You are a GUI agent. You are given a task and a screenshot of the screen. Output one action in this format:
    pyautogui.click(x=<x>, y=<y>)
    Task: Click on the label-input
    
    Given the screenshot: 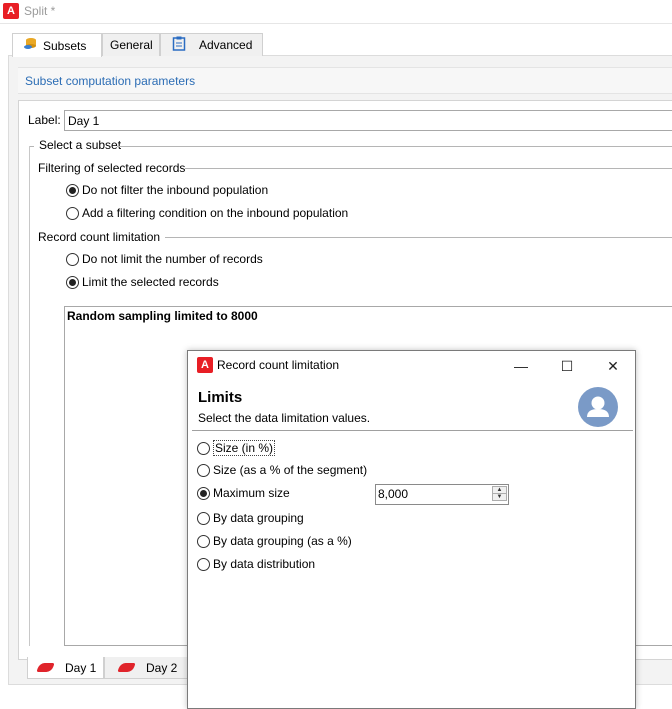 What is the action you would take?
    pyautogui.click(x=368, y=120)
    